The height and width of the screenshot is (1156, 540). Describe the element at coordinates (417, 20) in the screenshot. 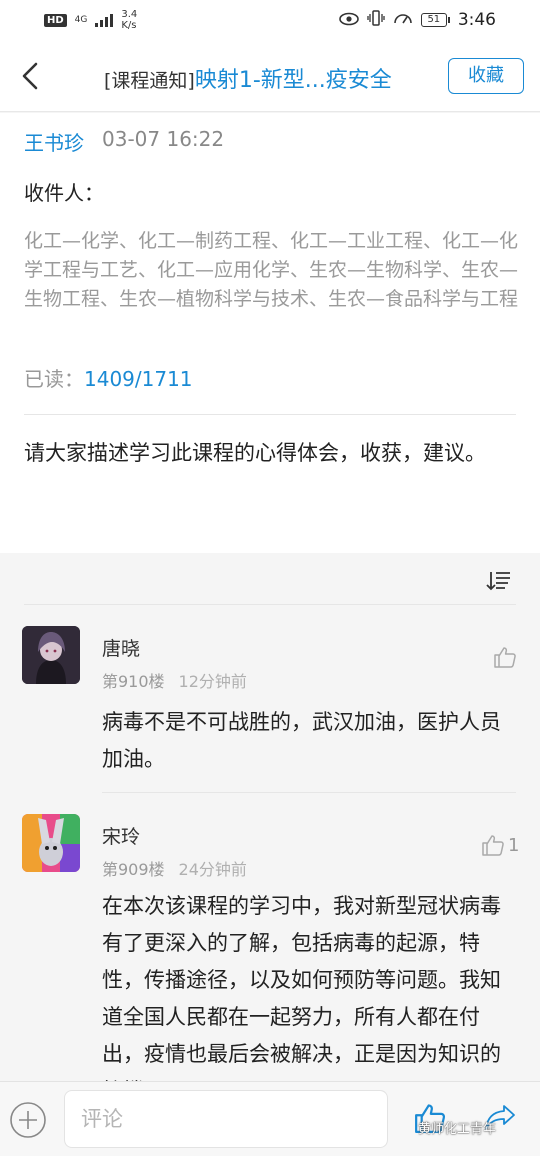

I see `status-right: 51 3:46` at that location.